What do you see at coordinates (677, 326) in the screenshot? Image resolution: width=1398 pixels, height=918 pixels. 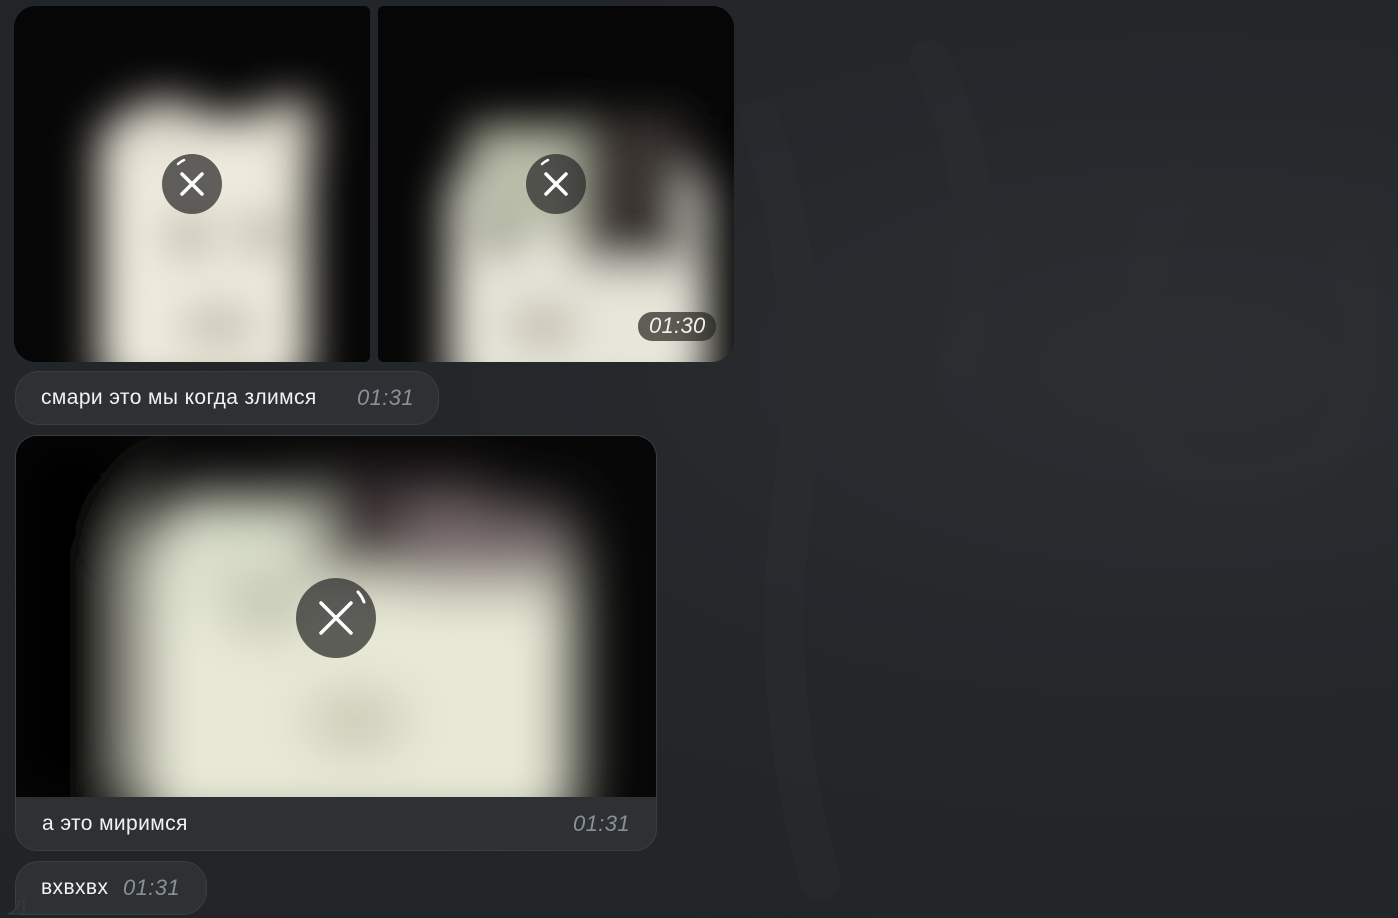 I see `album-timestamp: 01:30` at bounding box center [677, 326].